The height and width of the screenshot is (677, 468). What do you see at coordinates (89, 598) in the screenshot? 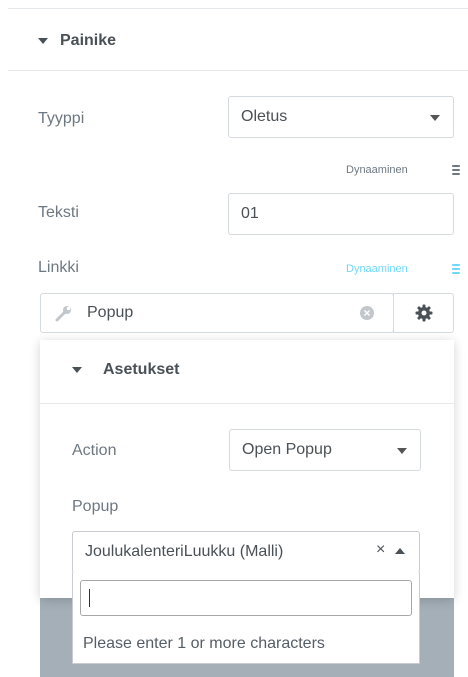
I see `text-cursor` at bounding box center [89, 598].